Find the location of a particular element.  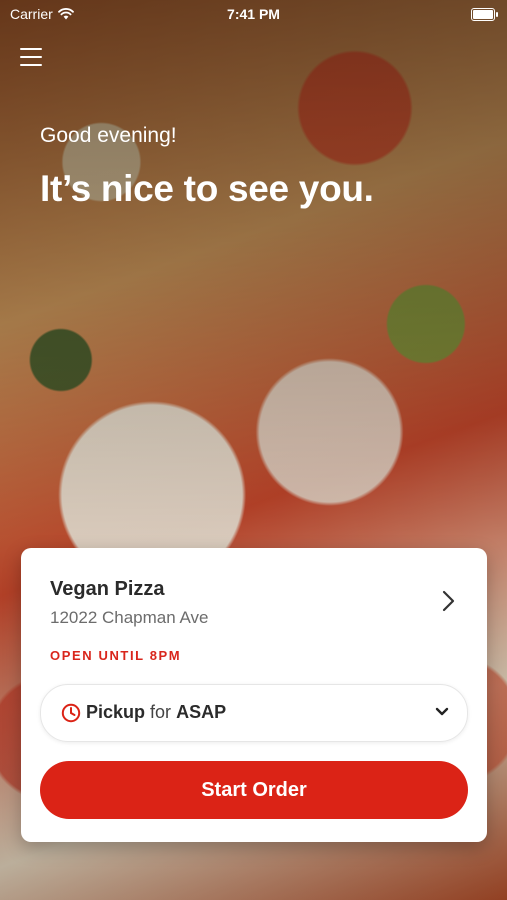

welcome-headline: It’s nice to see you. is located at coordinates (207, 188).